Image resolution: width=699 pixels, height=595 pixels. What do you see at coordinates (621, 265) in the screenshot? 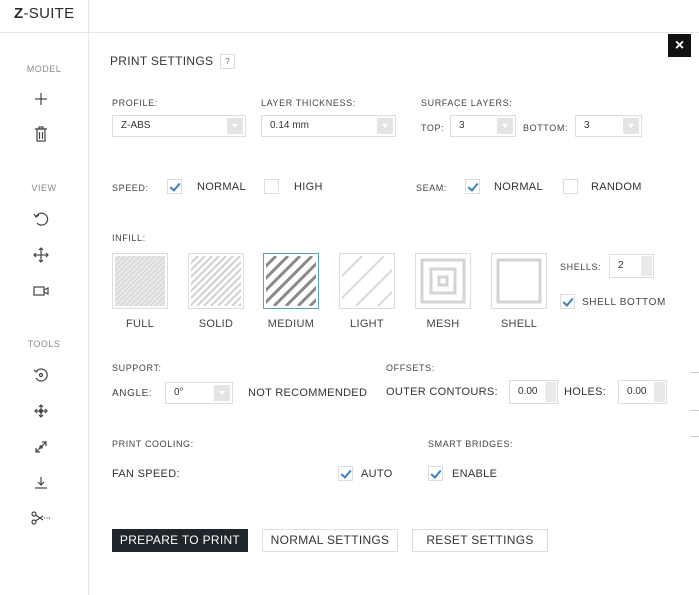
I see `shells-value: 2` at bounding box center [621, 265].